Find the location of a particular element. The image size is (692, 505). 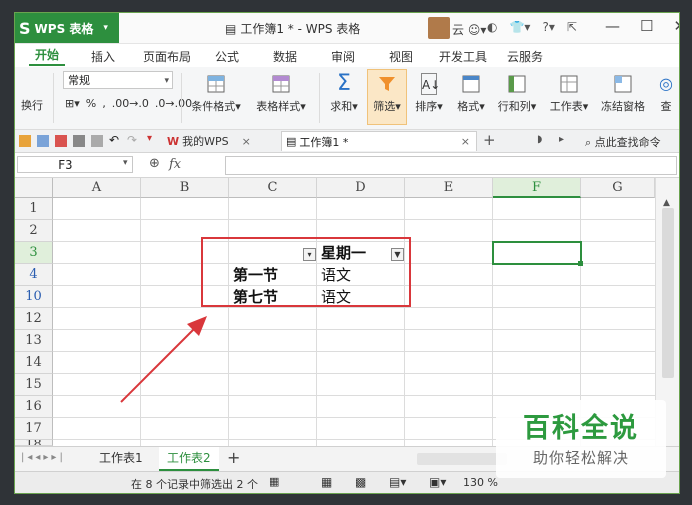

tab-cloud: 云服务 is located at coordinates (525, 56).